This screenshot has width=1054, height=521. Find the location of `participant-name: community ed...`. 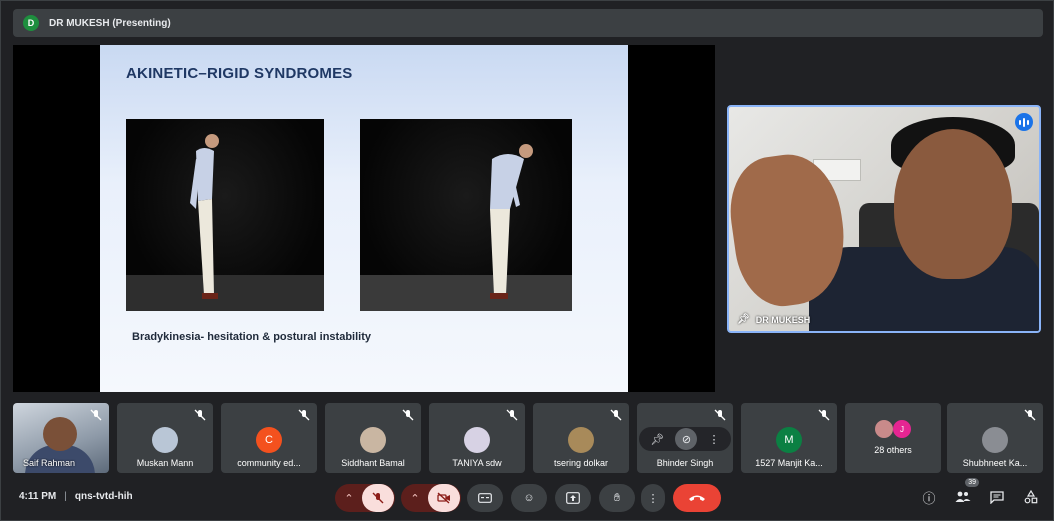

participant-name: community ed... is located at coordinates (269, 463).